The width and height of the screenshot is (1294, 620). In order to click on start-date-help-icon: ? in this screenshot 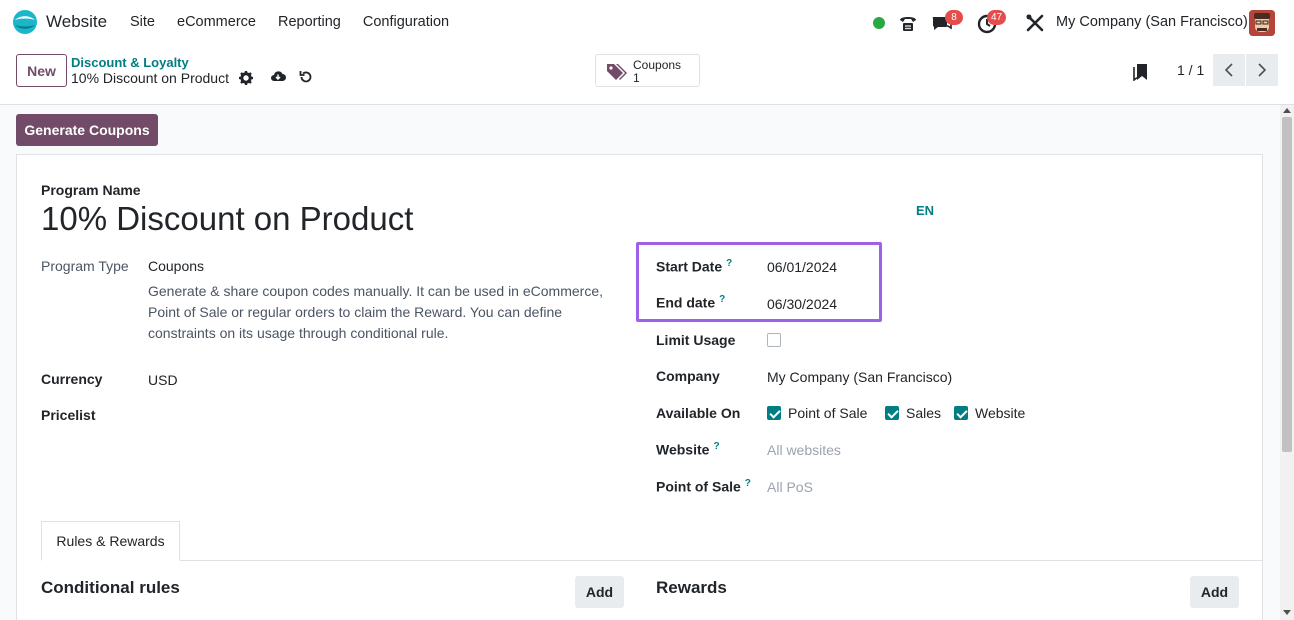, I will do `click(729, 263)`.